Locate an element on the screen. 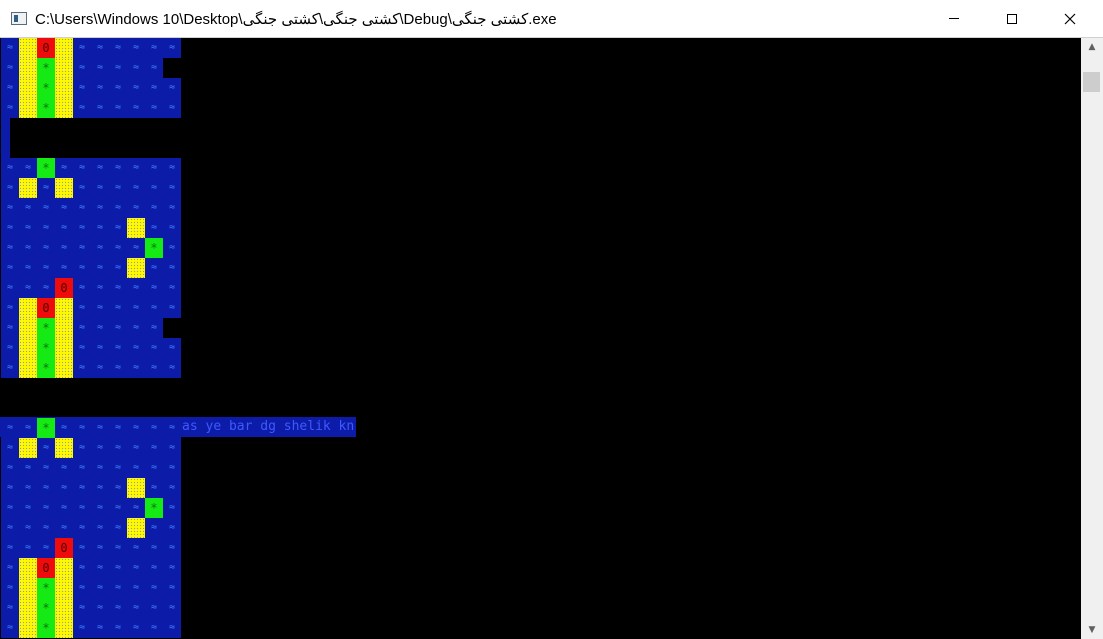 This screenshot has height=639, width=1103. minimize-button is located at coordinates (954, 18).